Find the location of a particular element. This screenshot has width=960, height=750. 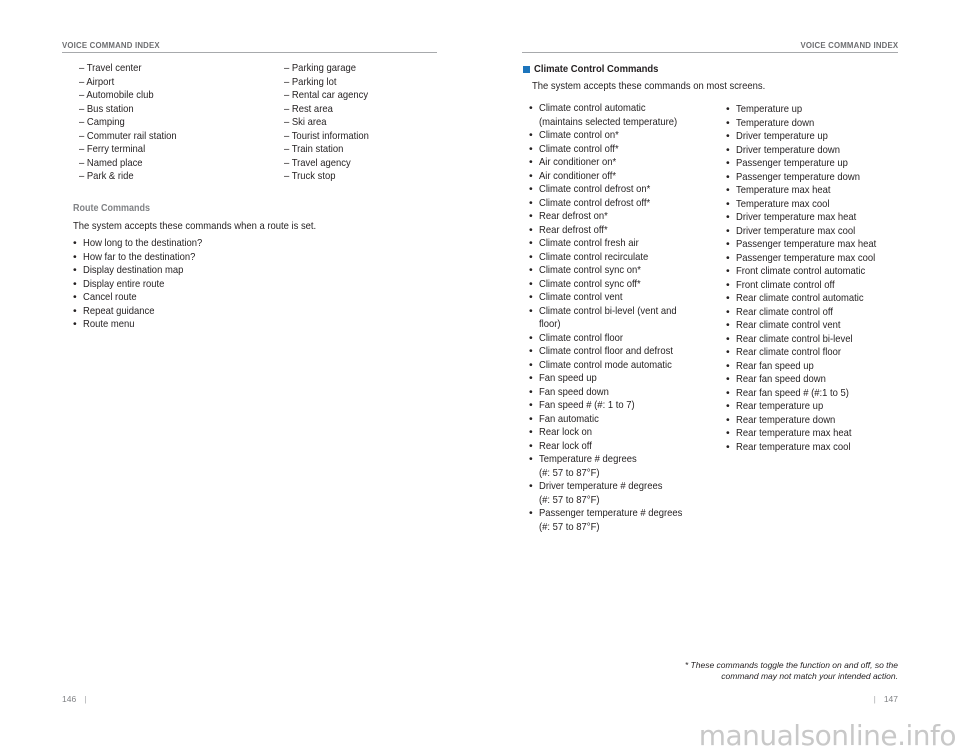

climate-command-item-text: Rear fan speed up is located at coordinates (775, 365).